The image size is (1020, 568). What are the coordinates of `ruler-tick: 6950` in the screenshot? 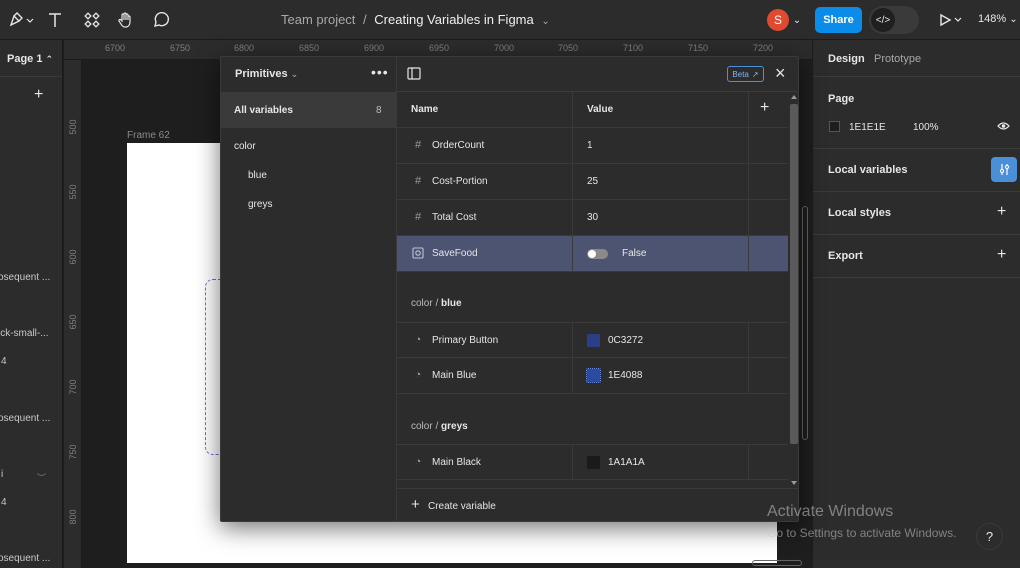 It's located at (439, 48).